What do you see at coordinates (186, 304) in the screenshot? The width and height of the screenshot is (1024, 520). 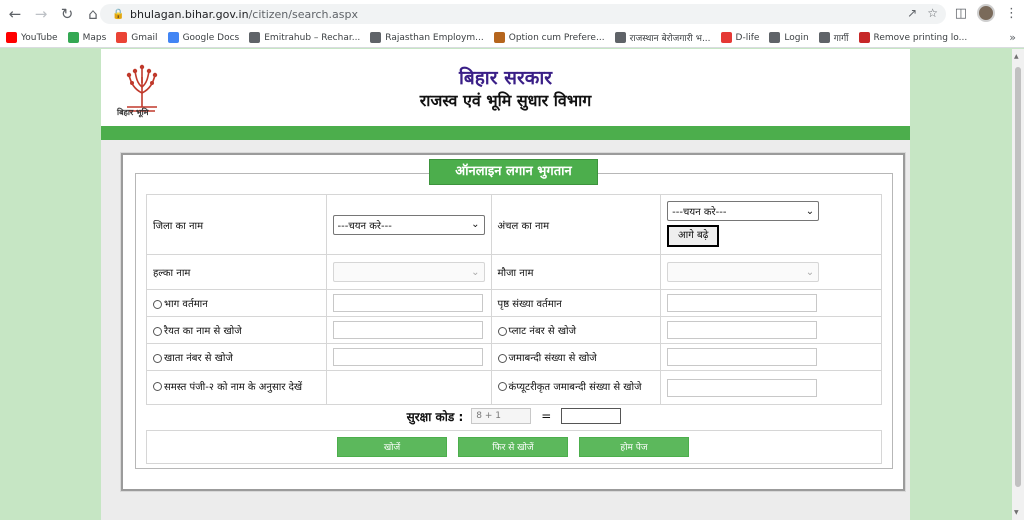 I see `bhag-label: भाग वर्तमान` at bounding box center [186, 304].